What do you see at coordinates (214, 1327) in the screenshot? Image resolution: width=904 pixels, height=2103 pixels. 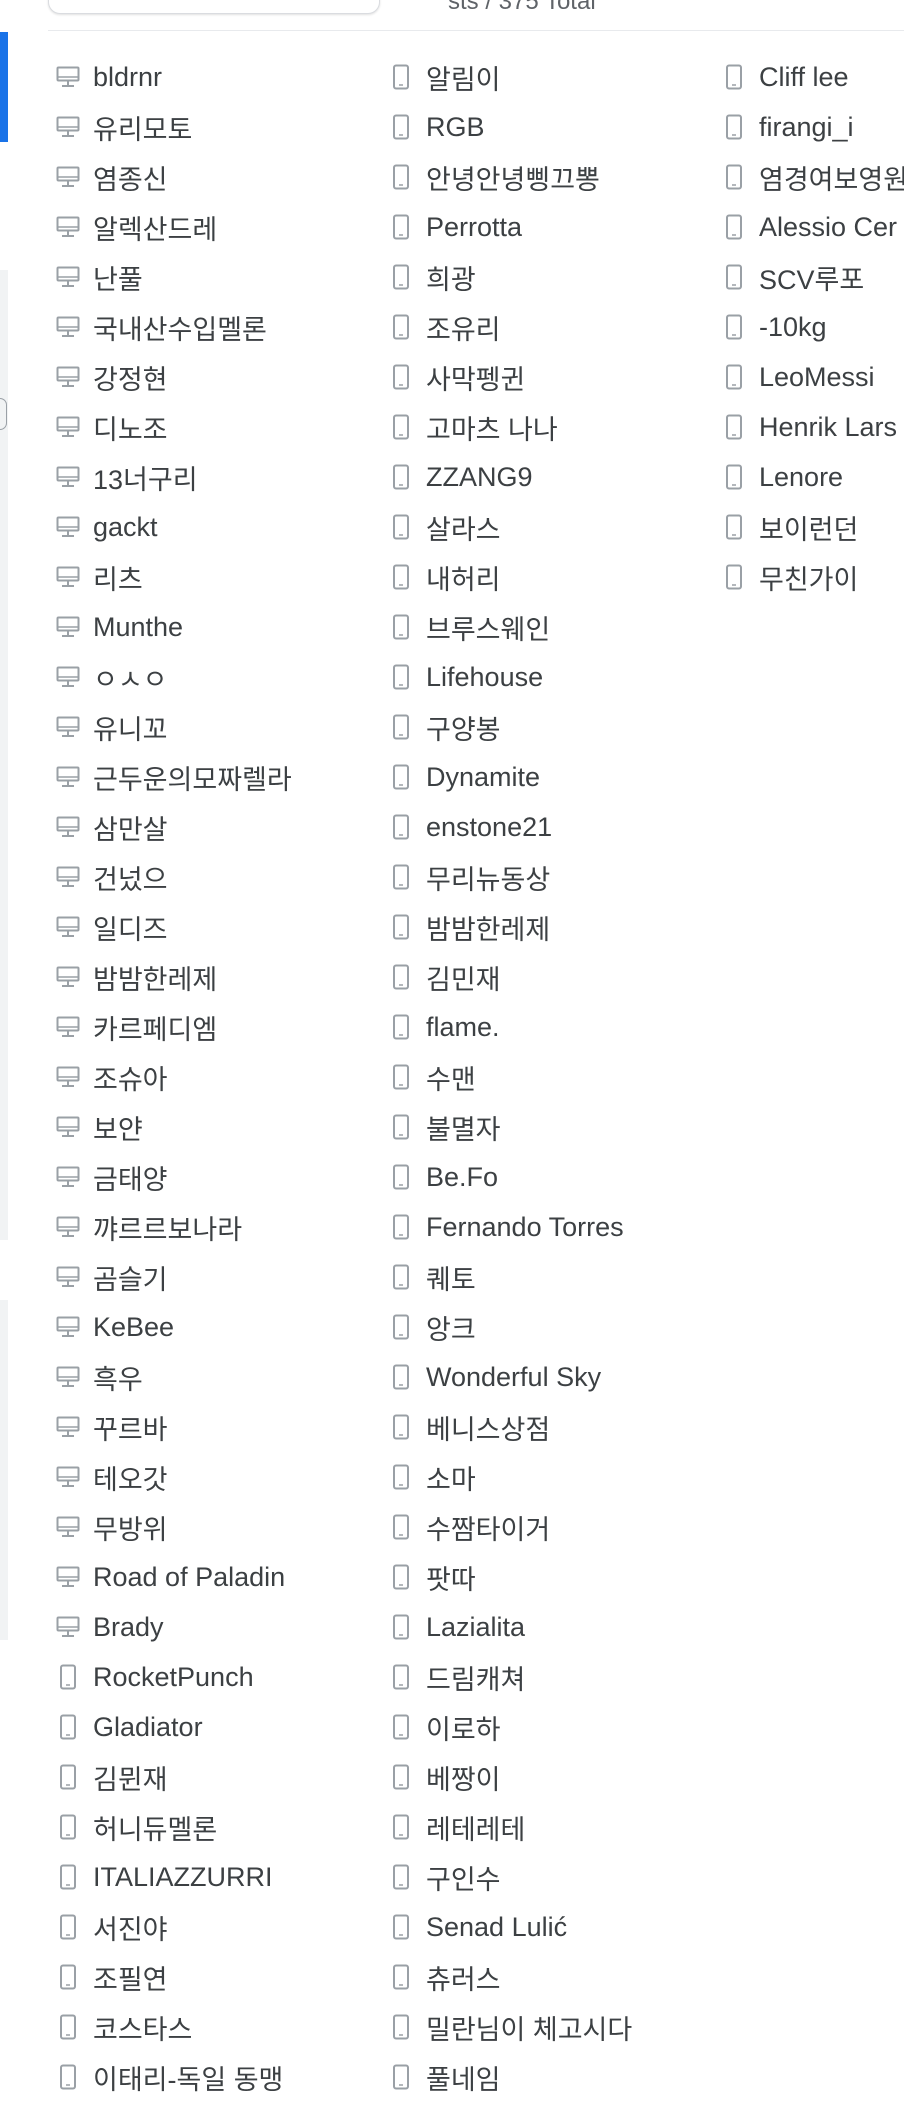 I see `user-list-item: KeBee` at bounding box center [214, 1327].